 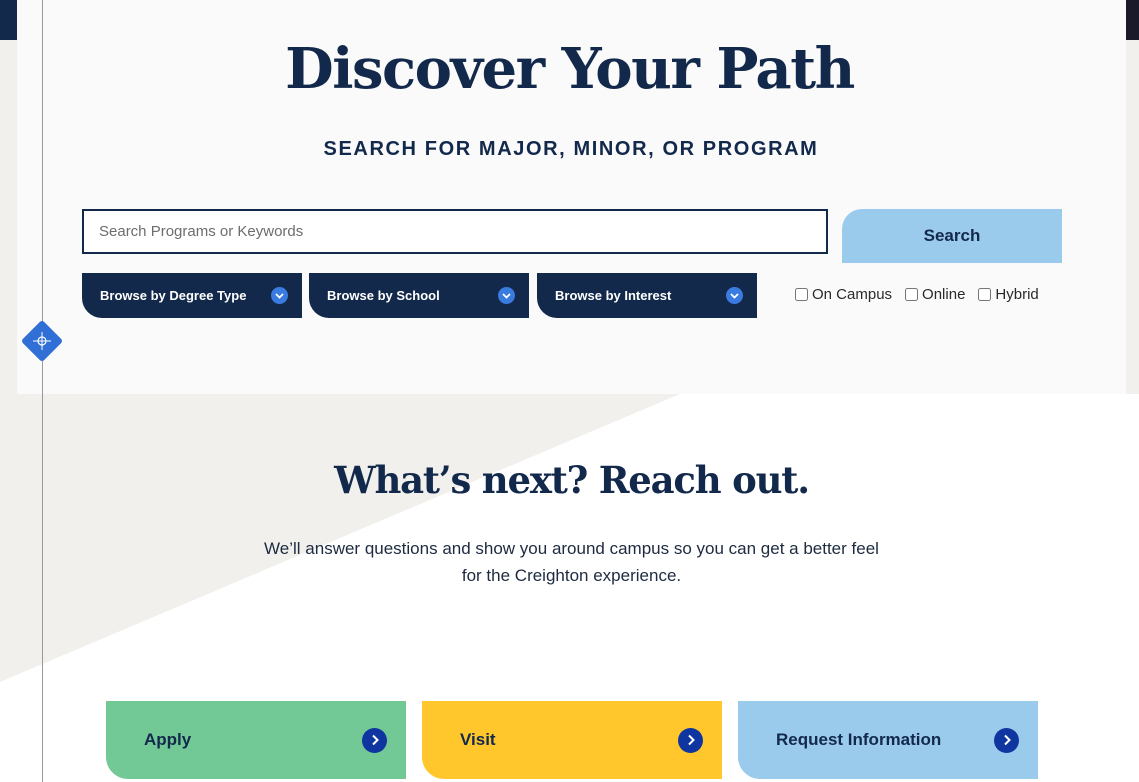 I want to click on decorative-vertical-line, so click(x=42, y=391).